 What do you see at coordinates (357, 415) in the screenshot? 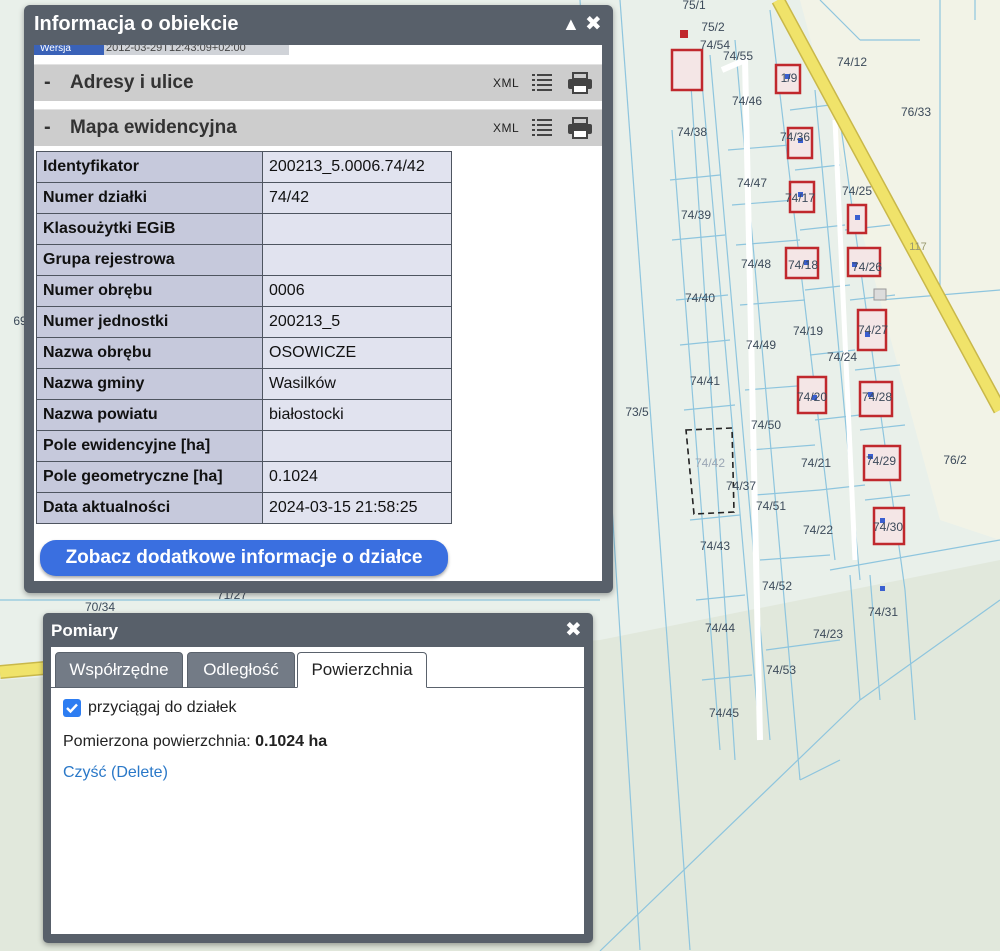
I see `attribute-value: białostocki` at bounding box center [357, 415].